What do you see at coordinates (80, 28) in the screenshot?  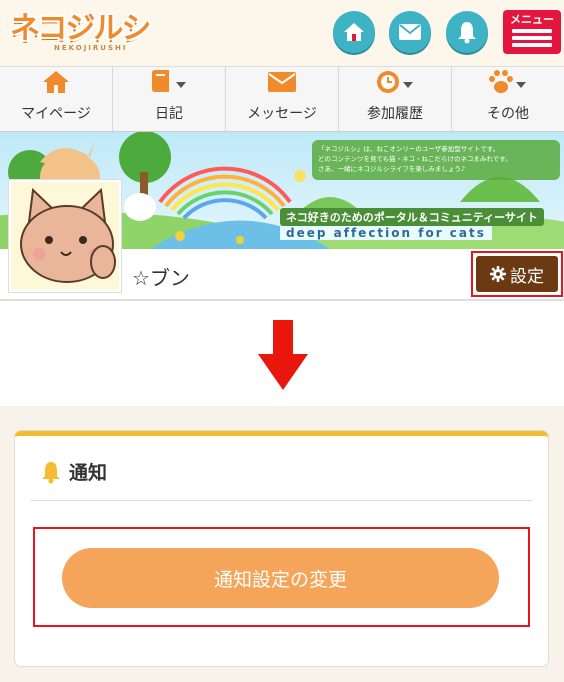 I see `logo-text: ネコジルシ` at bounding box center [80, 28].